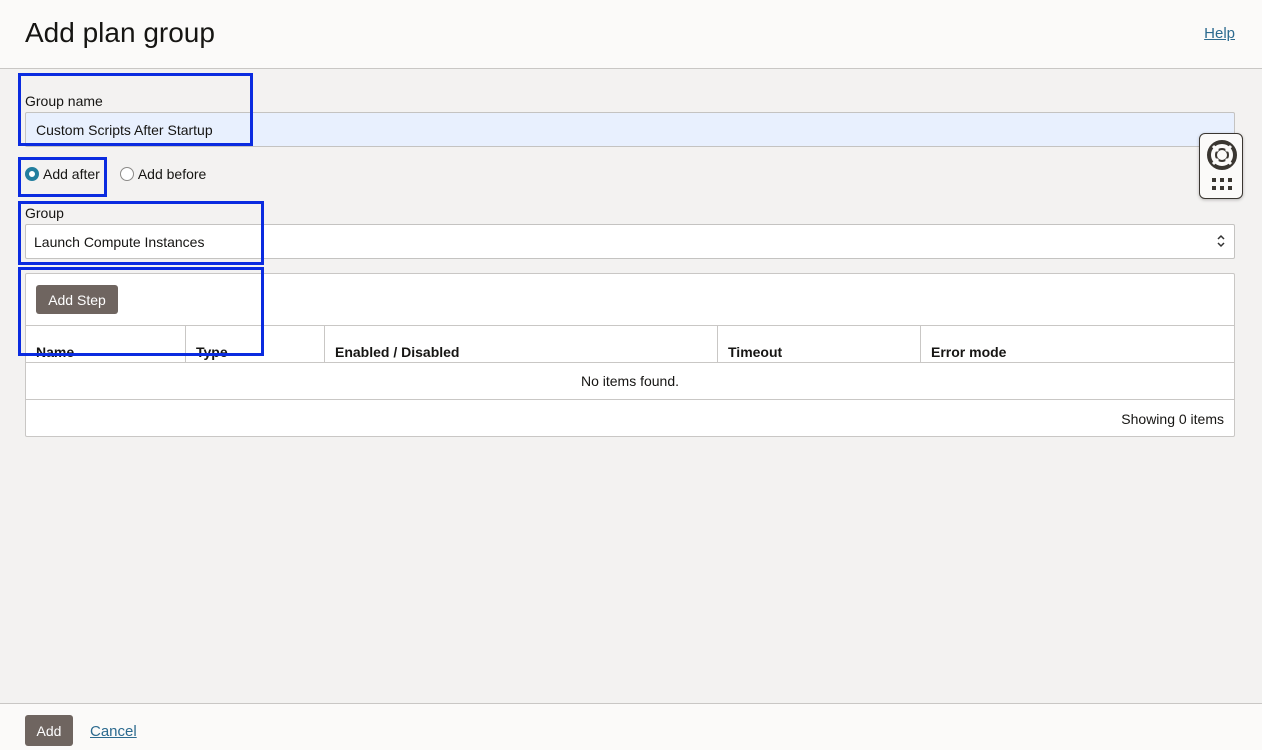 The image size is (1262, 750). What do you see at coordinates (113, 731) in the screenshot?
I see `cancel-link: Cancel` at bounding box center [113, 731].